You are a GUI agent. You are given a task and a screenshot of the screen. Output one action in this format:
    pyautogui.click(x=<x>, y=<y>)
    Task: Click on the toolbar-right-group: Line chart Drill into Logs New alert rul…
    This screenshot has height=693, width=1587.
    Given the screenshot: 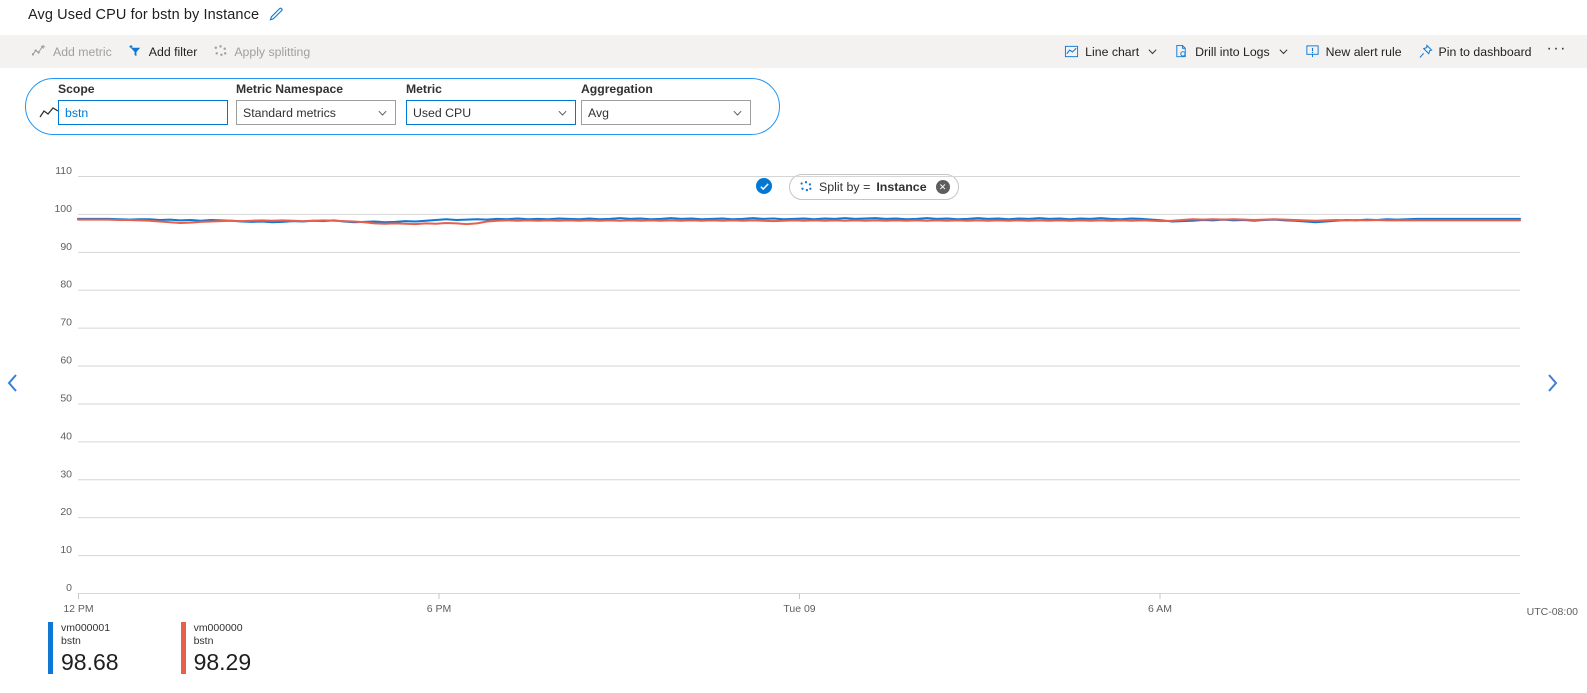 What is the action you would take?
    pyautogui.click(x=1315, y=51)
    